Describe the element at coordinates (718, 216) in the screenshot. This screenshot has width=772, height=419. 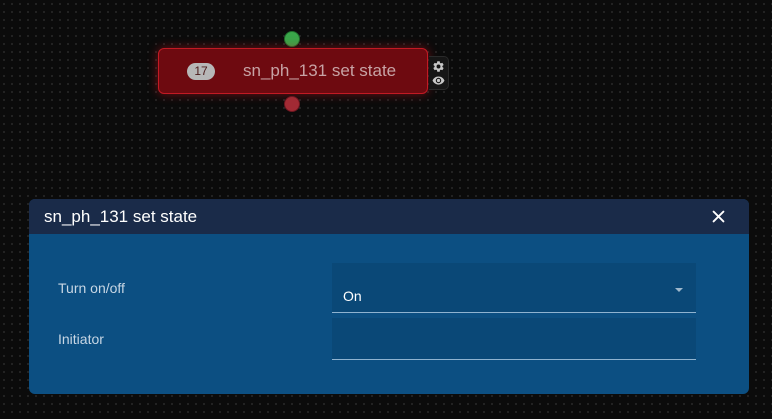
I see `close-icon` at that location.